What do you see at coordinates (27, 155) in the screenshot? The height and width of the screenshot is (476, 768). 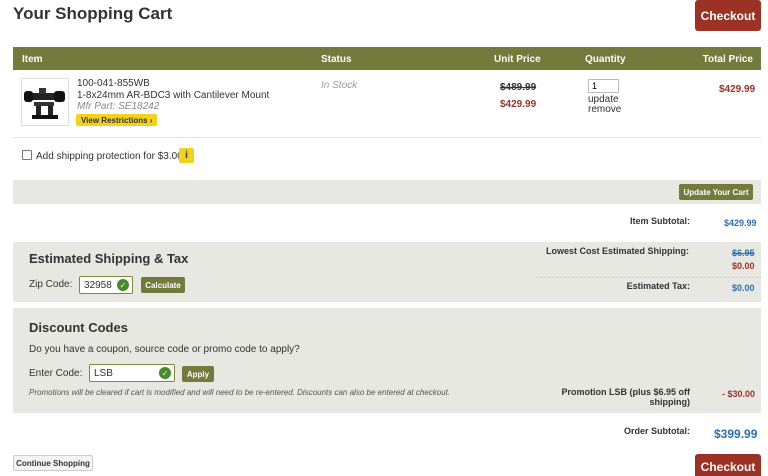 I see `shipping-protection-checkbox` at bounding box center [27, 155].